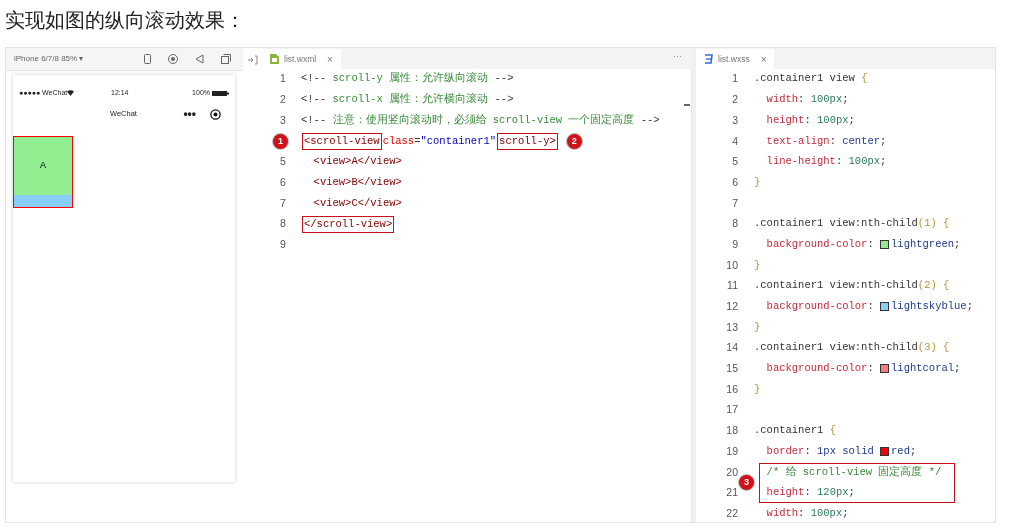 The image size is (1009, 529). Describe the element at coordinates (852, 224) in the screenshot. I see `code-line: .container1 view:nth-child(1) {` at that location.